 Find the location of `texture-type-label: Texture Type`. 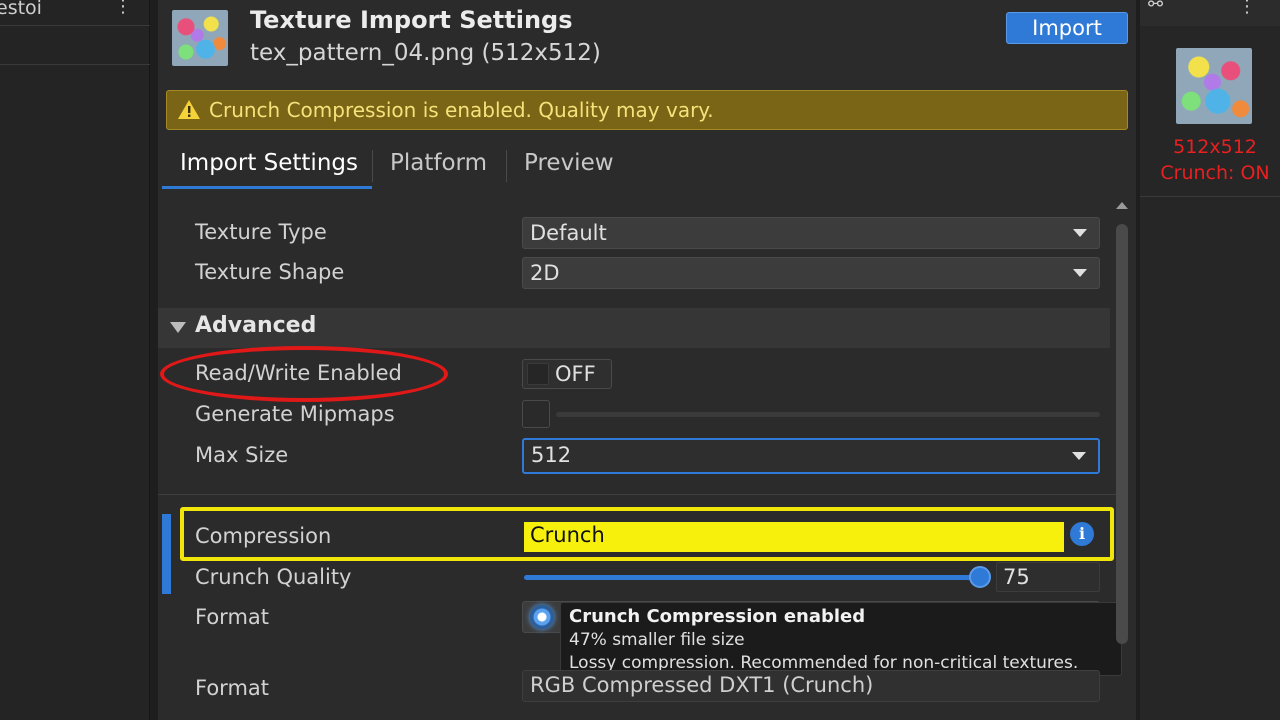

texture-type-label: Texture Type is located at coordinates (261, 232).